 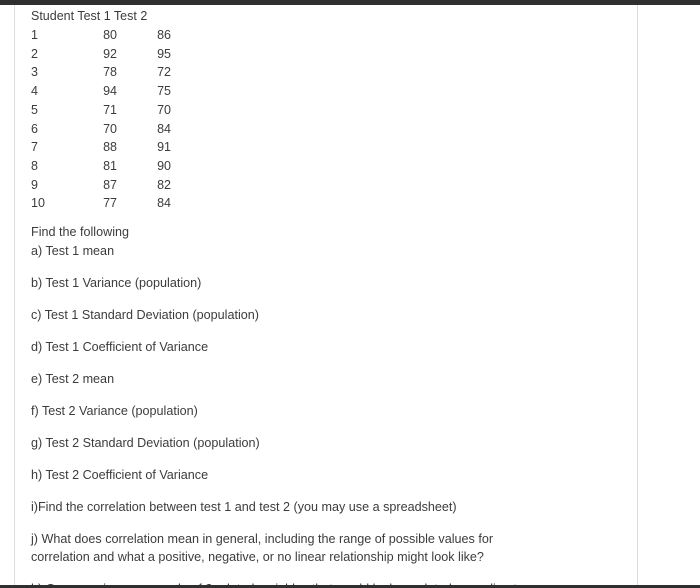 I want to click on prompt-intro: Find the following, so click(x=80, y=232).